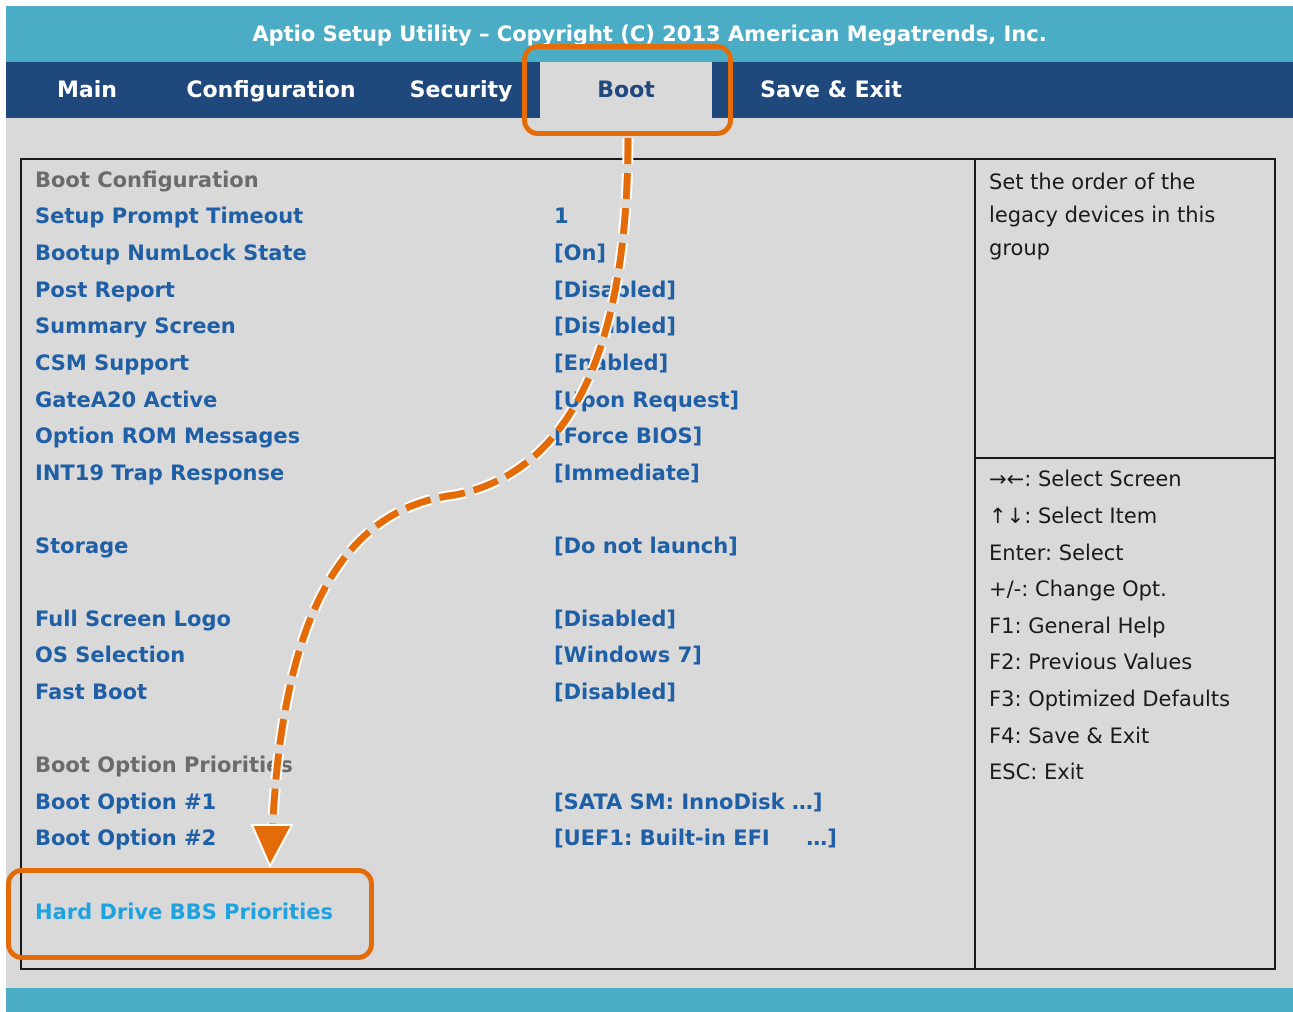 Image resolution: width=1293 pixels, height=1012 pixels. I want to click on arrow-head-icon, so click(272, 846).